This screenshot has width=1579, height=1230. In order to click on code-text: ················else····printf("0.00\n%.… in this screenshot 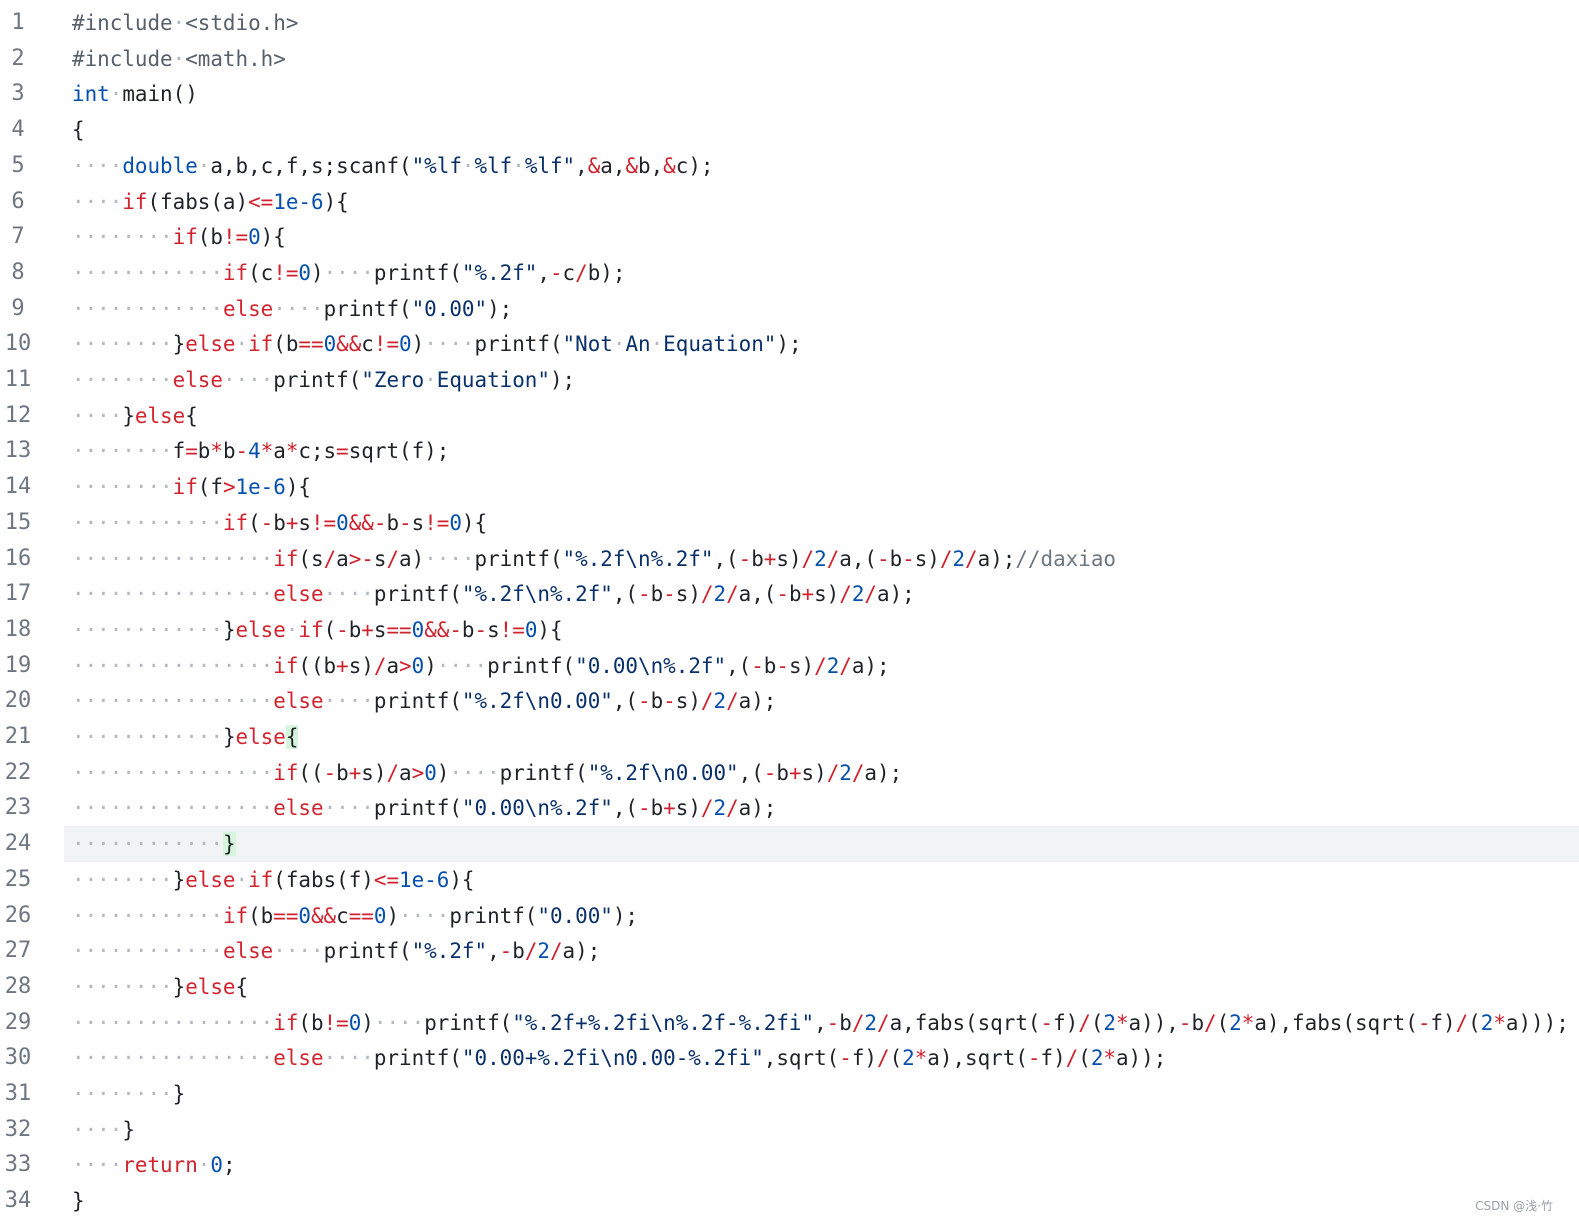, I will do `click(424, 808)`.